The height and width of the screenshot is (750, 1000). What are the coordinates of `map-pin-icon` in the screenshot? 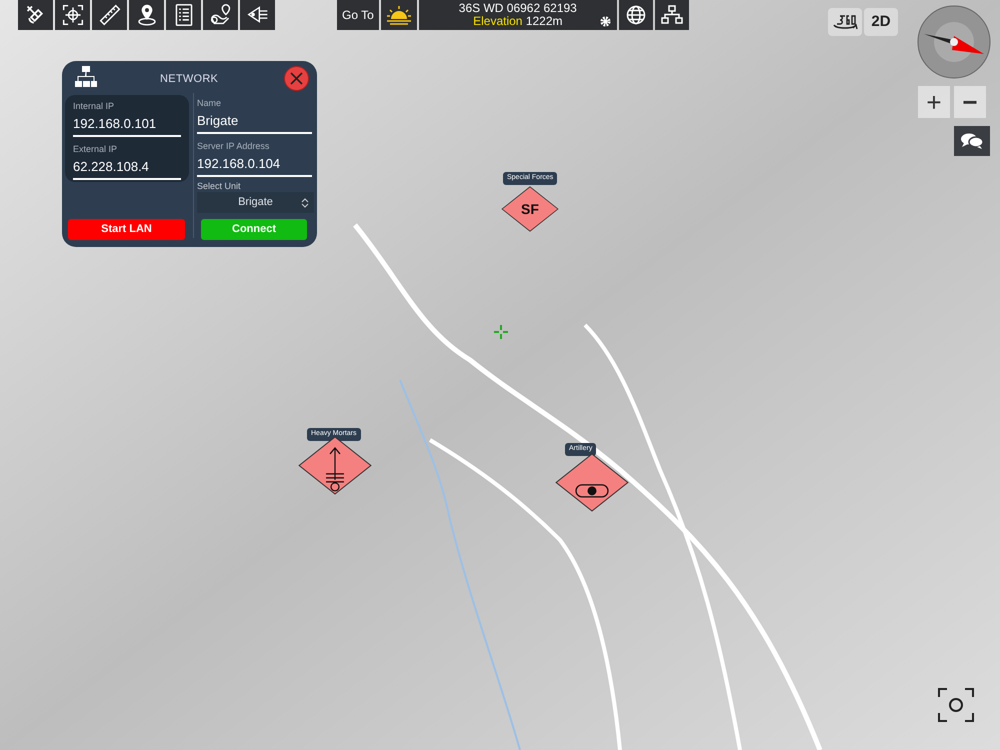 It's located at (146, 15).